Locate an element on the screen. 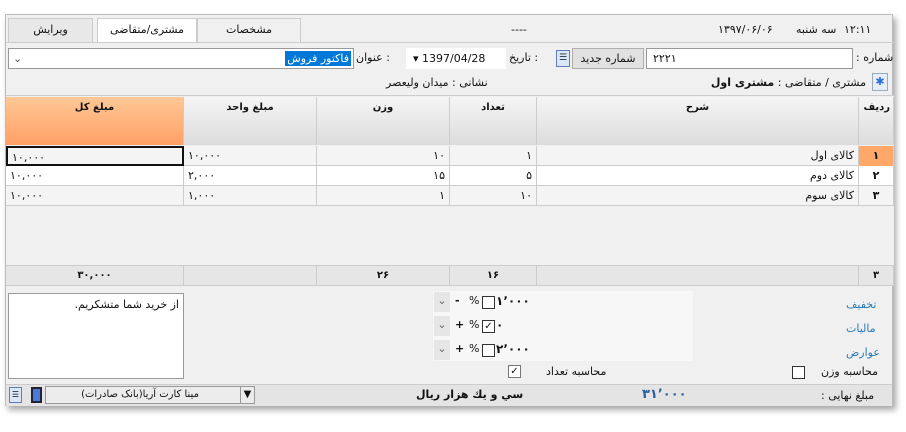 Image resolution: width=906 pixels, height=432 pixels. cell-desc: کالای سوم is located at coordinates (698, 196).